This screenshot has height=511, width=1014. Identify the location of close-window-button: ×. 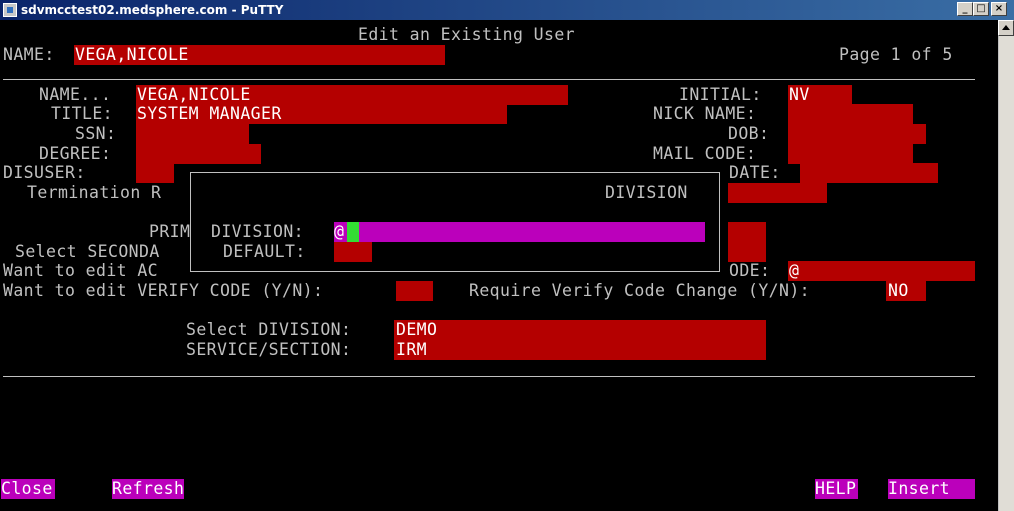
(999, 9).